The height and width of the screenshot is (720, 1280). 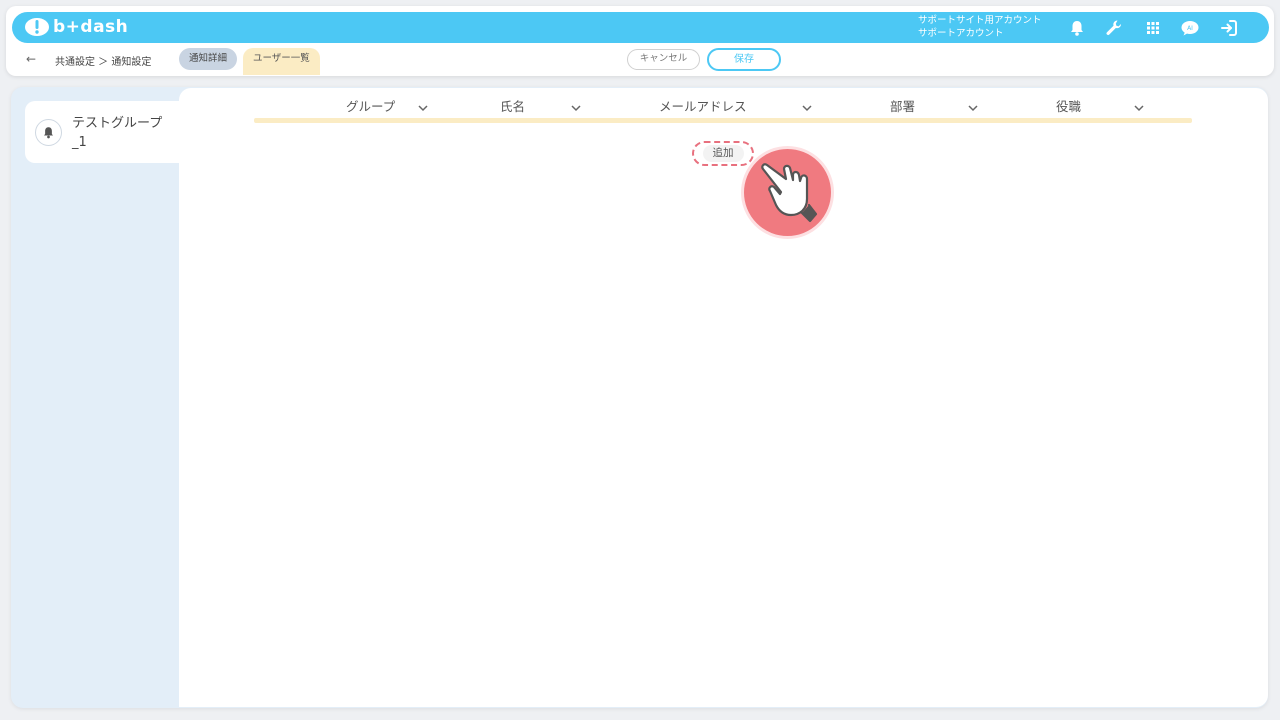 I want to click on logout-icon, so click(x=1229, y=28).